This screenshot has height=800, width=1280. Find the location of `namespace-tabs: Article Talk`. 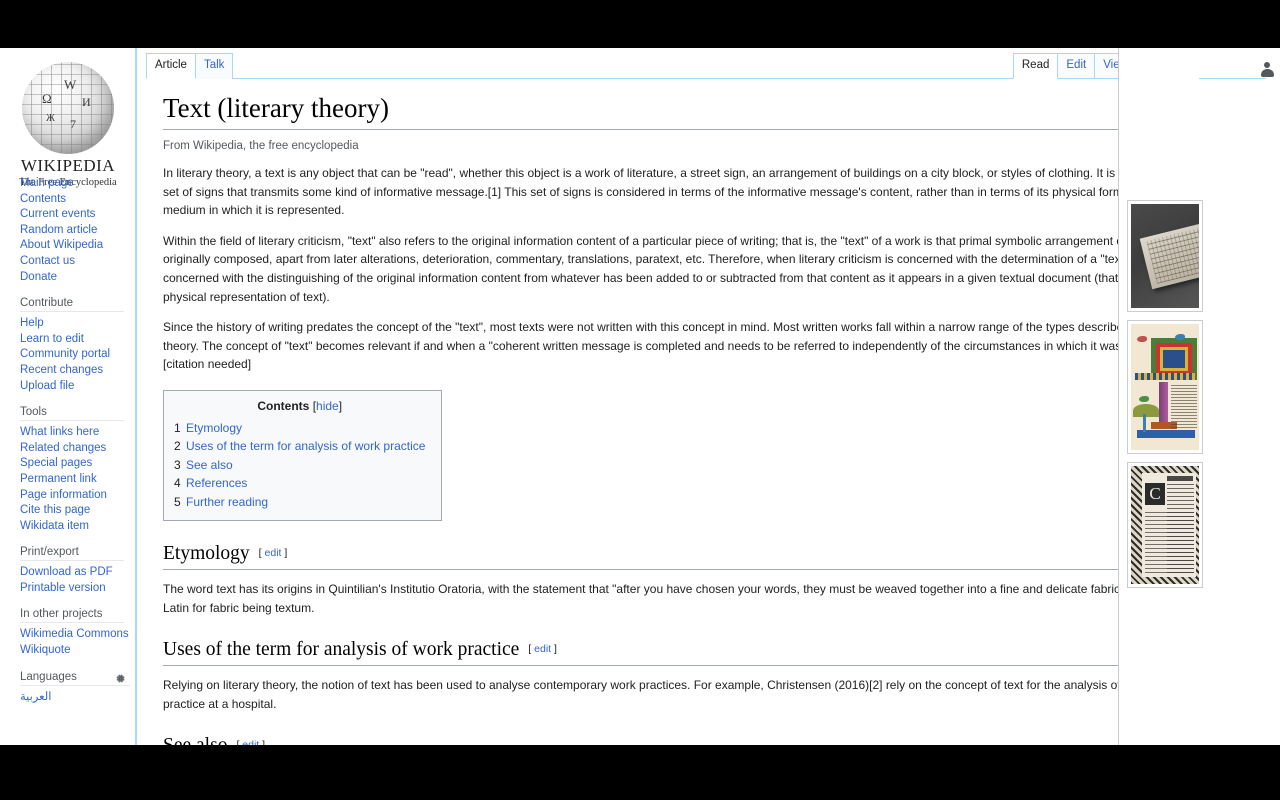

namespace-tabs: Article Talk is located at coordinates (190, 66).